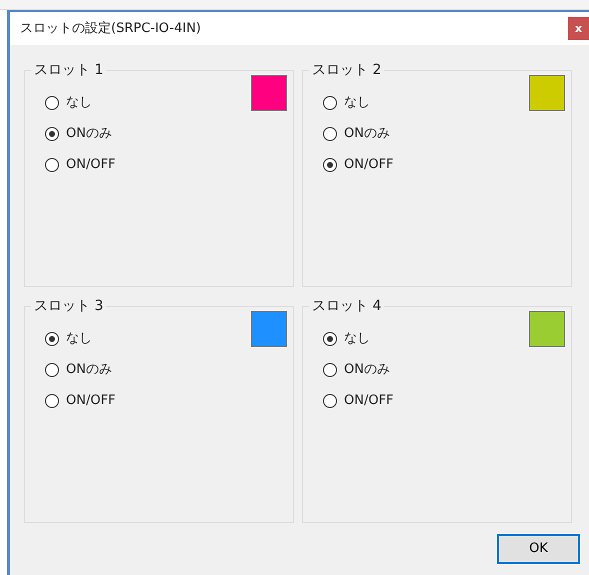  Describe the element at coordinates (68, 306) in the screenshot. I see `group-title: スロット 3` at that location.